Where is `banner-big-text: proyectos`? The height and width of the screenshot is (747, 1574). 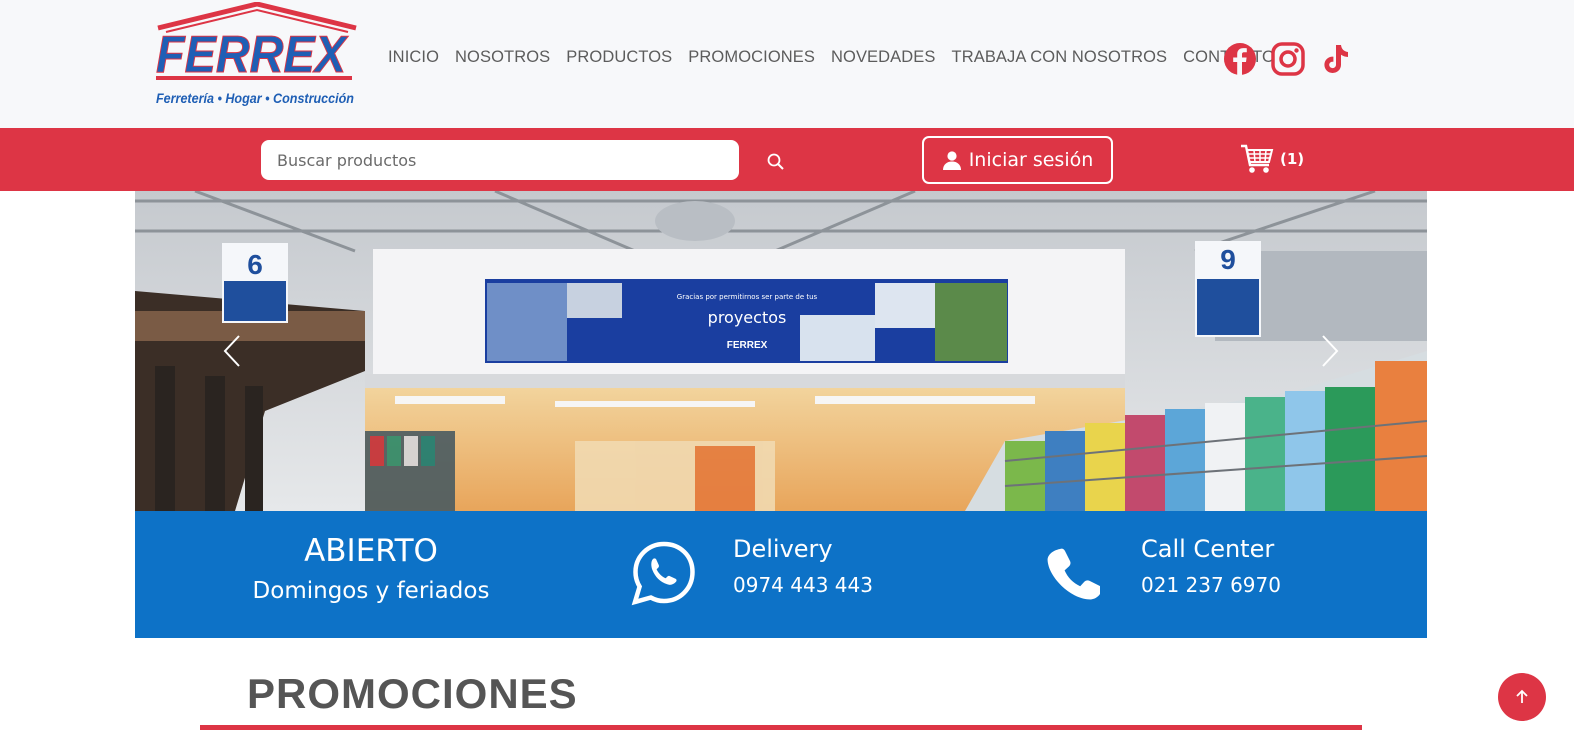
banner-big-text: proyectos is located at coordinates (747, 317).